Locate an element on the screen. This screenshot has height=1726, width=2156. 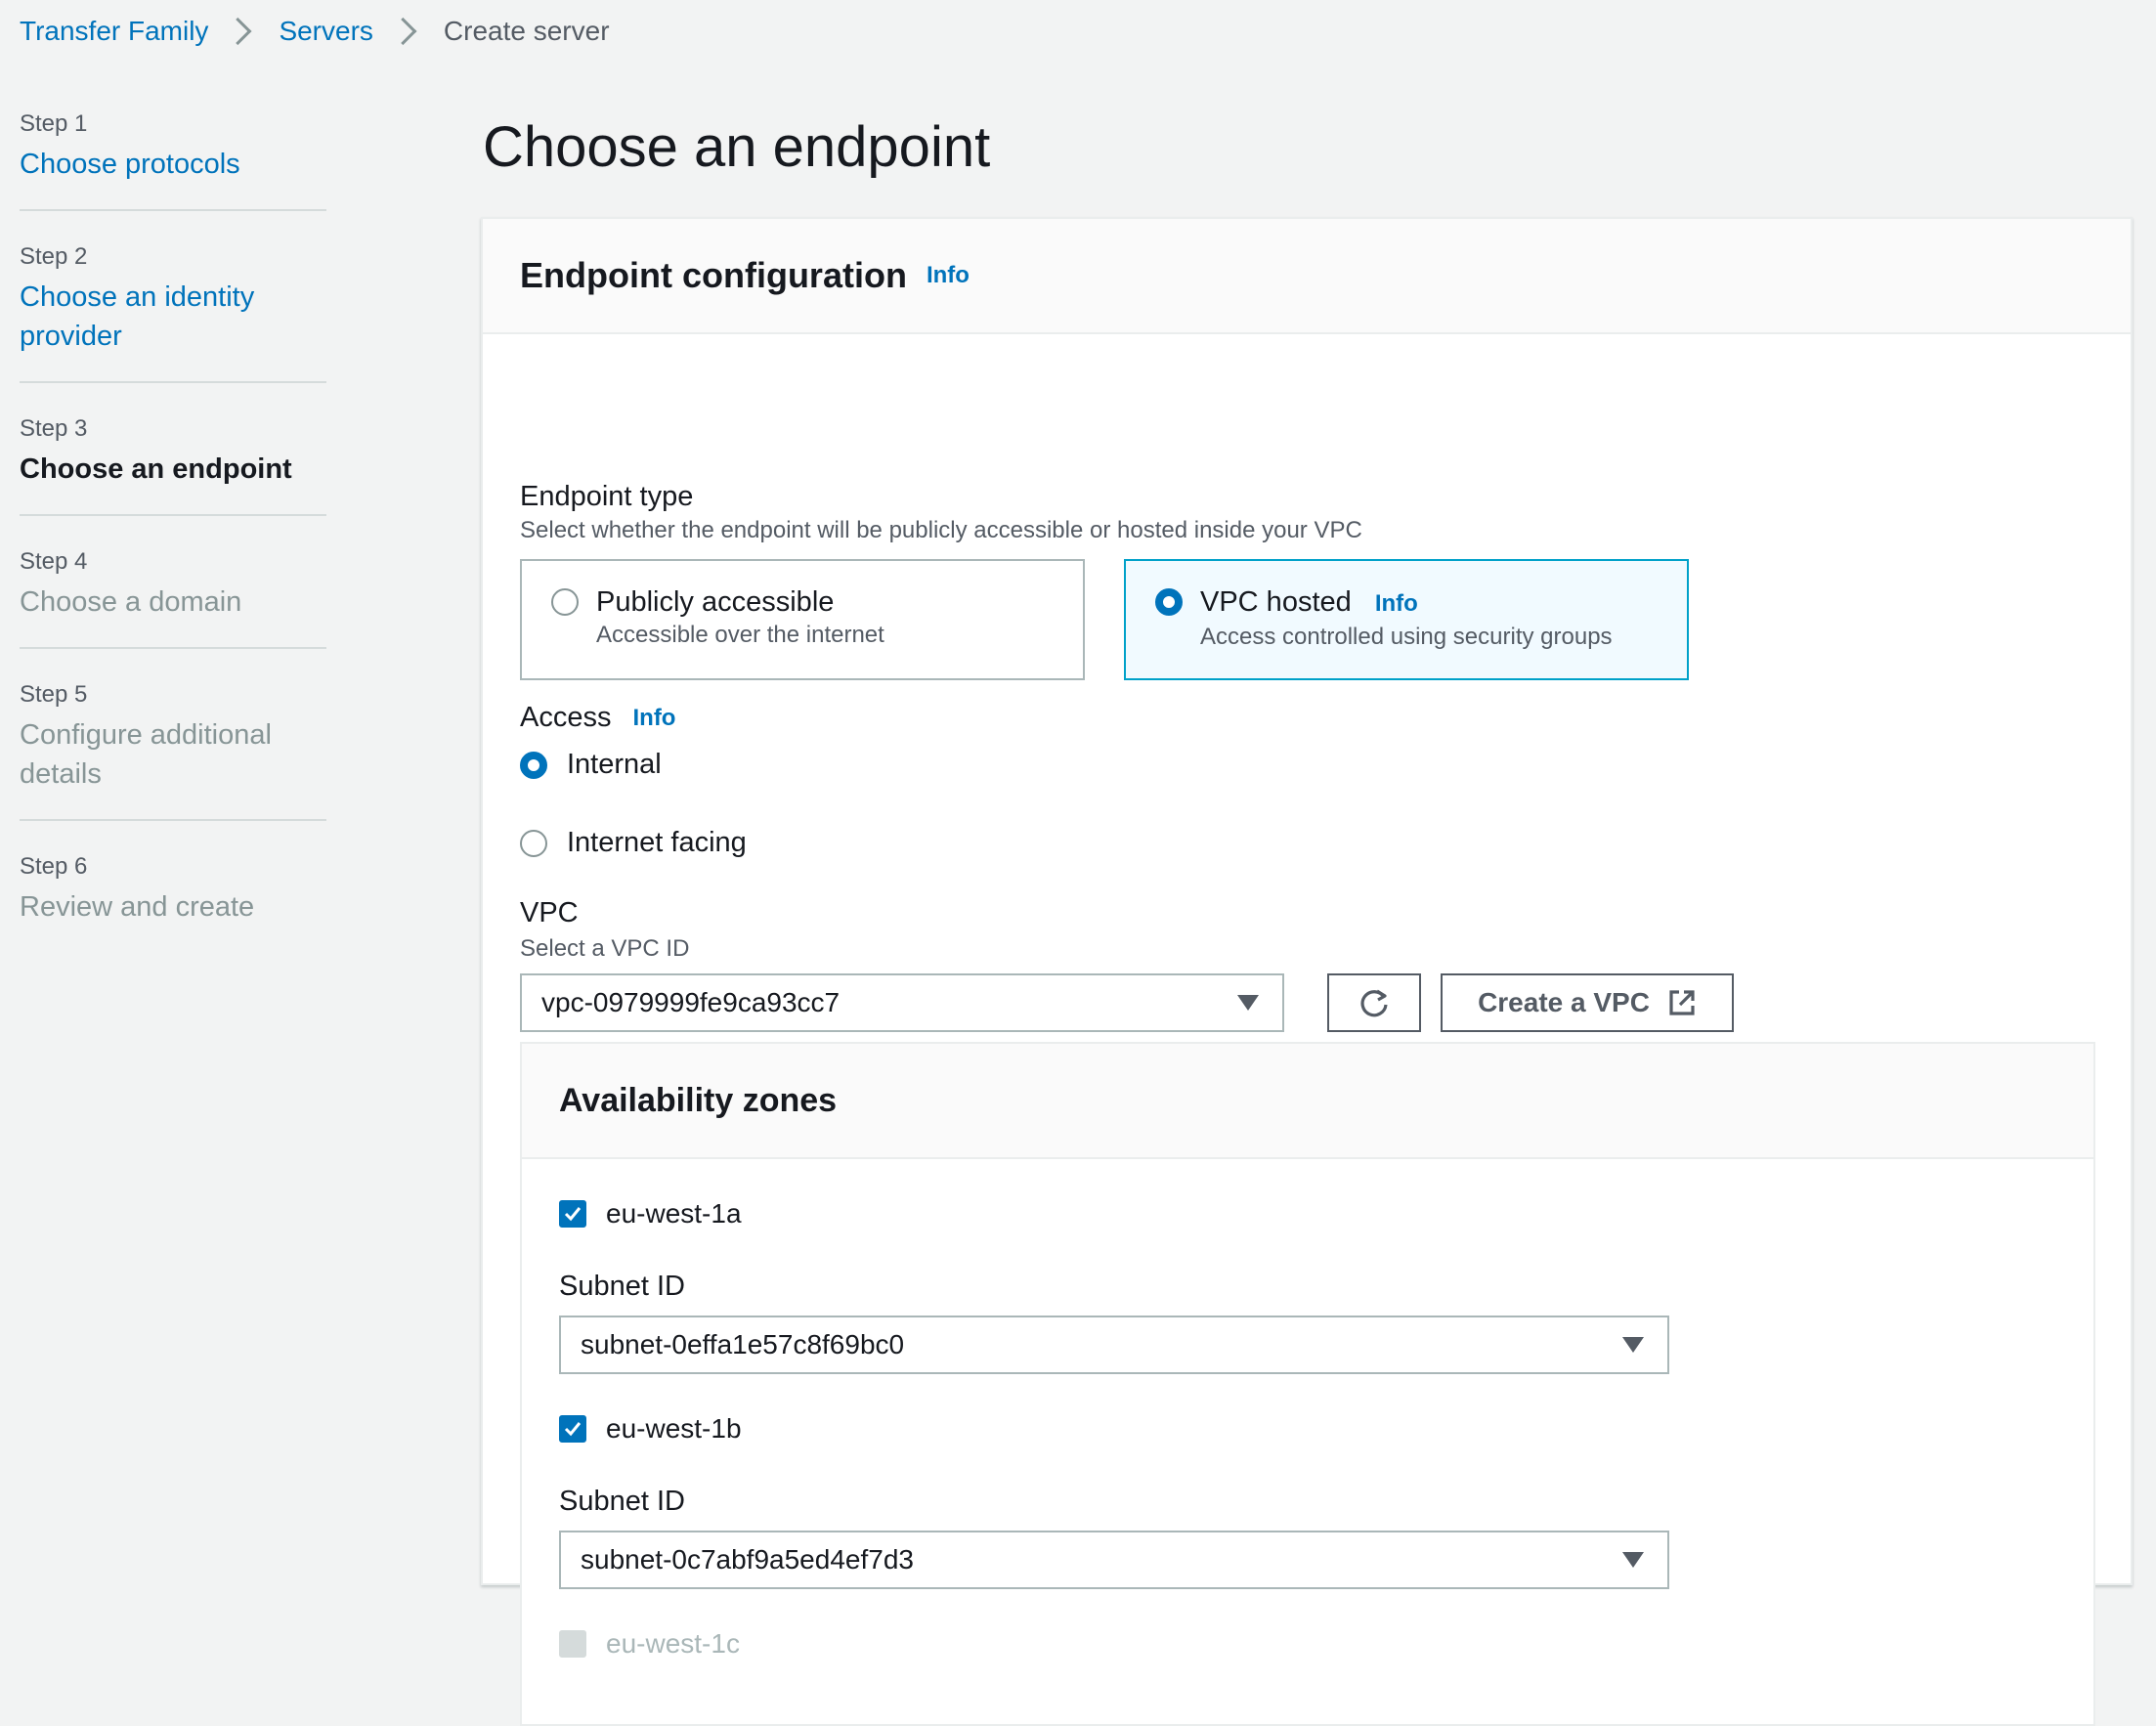
access-option-internal: Internal is located at coordinates (591, 765).